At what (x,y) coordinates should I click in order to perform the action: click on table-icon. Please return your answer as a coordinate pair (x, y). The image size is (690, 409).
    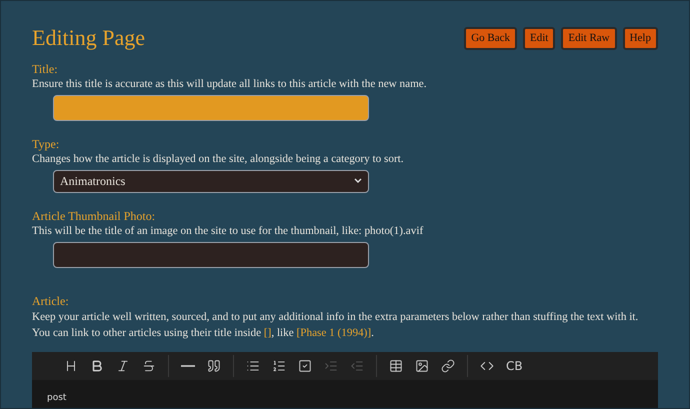
    Looking at the image, I should click on (396, 365).